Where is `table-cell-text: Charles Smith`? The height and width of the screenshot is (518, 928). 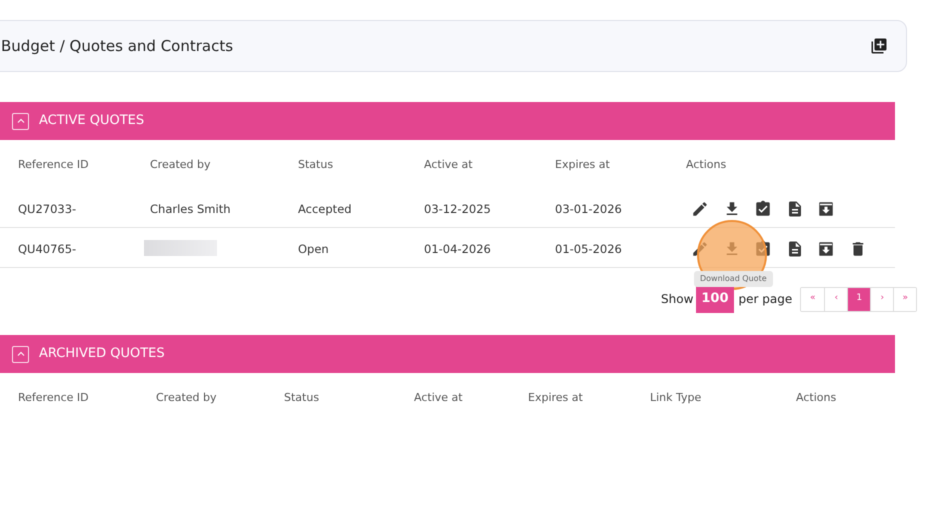
table-cell-text: Charles Smith is located at coordinates (190, 209).